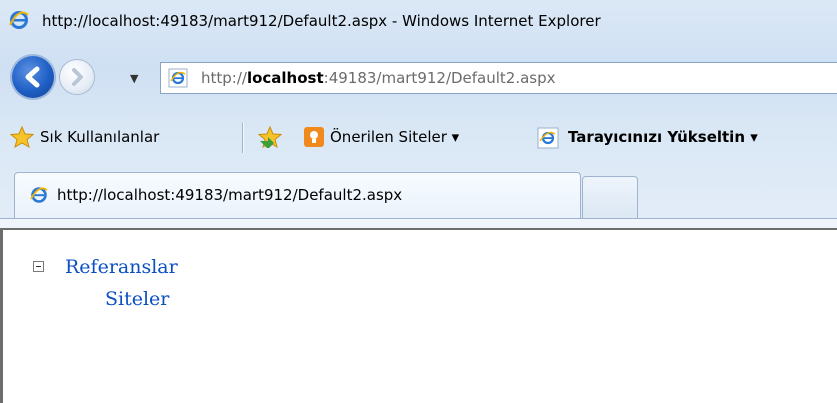 This screenshot has height=403, width=837. I want to click on favorites-star-icon, so click(22, 137).